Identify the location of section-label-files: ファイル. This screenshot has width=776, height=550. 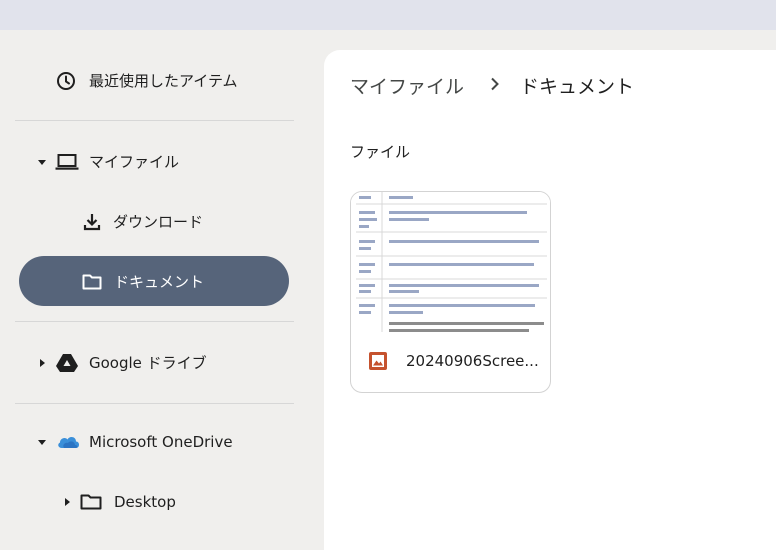
(380, 152).